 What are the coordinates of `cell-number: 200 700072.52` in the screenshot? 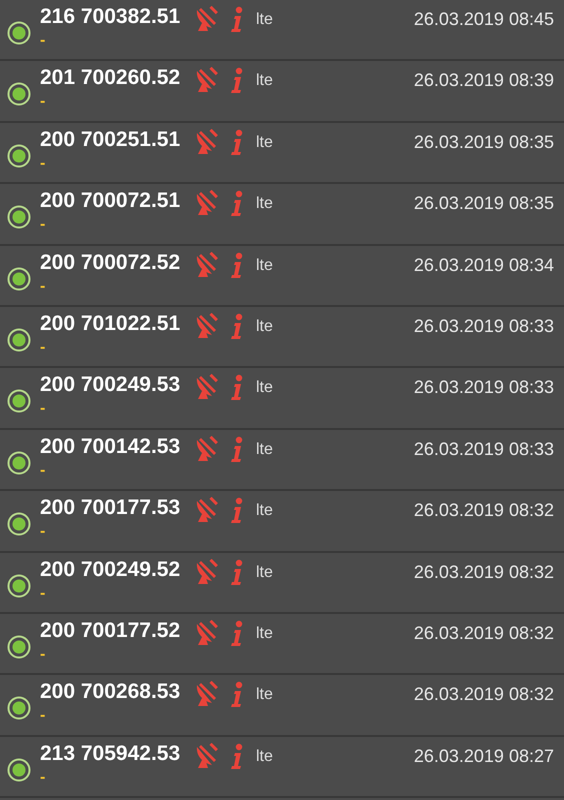 It's located at (110, 262).